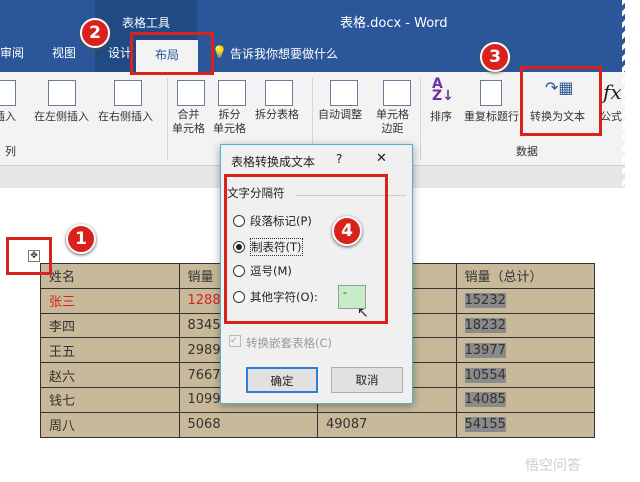 The width and height of the screenshot is (640, 482). What do you see at coordinates (611, 117) in the screenshot?
I see `formula-button: 公式` at bounding box center [611, 117].